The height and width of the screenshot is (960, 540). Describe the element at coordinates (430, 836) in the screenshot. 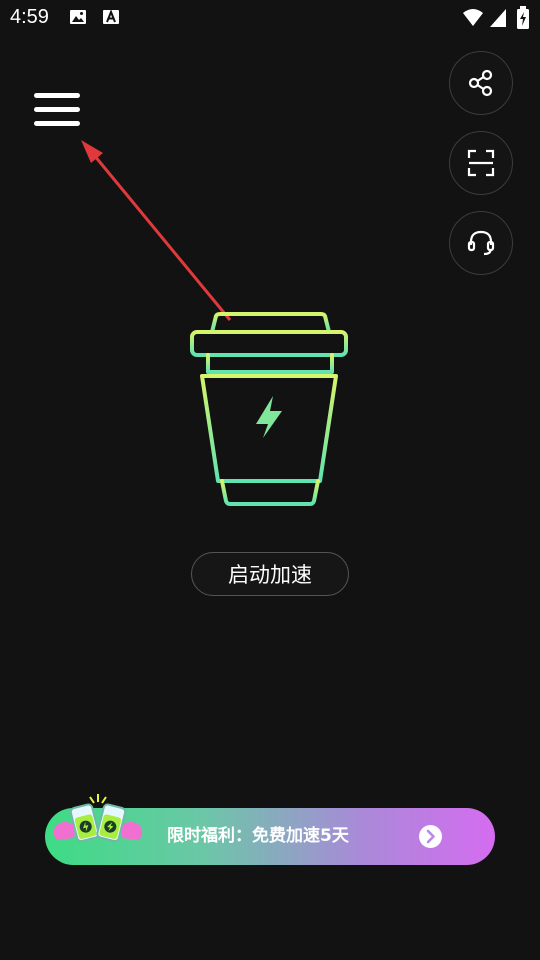

I see `chevron-right-icon` at that location.